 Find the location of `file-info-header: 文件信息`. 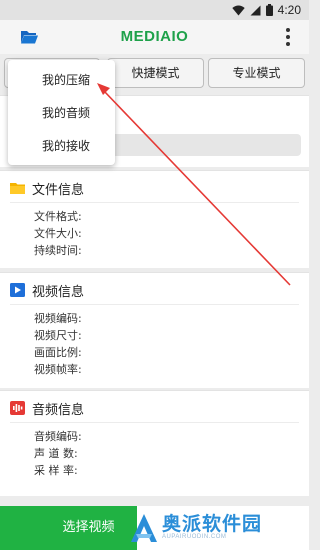

file-info-header: 文件信息 is located at coordinates (47, 188).